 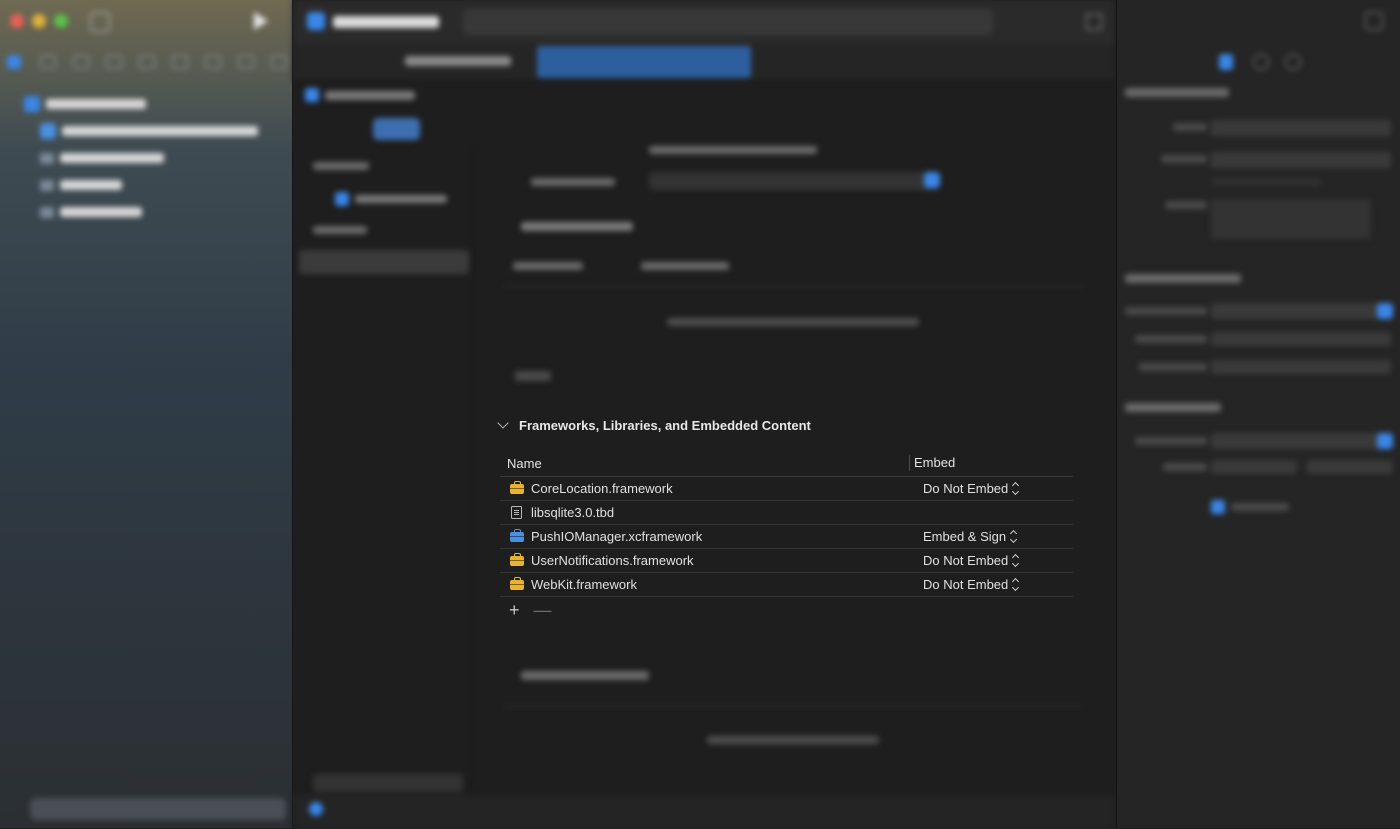 What do you see at coordinates (14, 62) in the screenshot?
I see `project-navigator-icon` at bounding box center [14, 62].